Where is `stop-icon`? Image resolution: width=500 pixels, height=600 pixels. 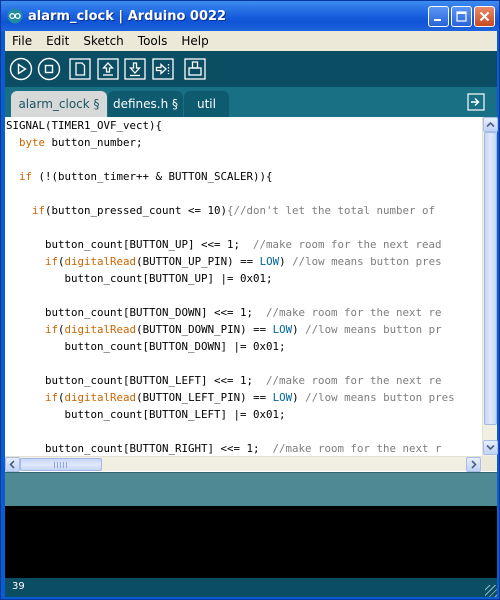
stop-icon is located at coordinates (49, 69).